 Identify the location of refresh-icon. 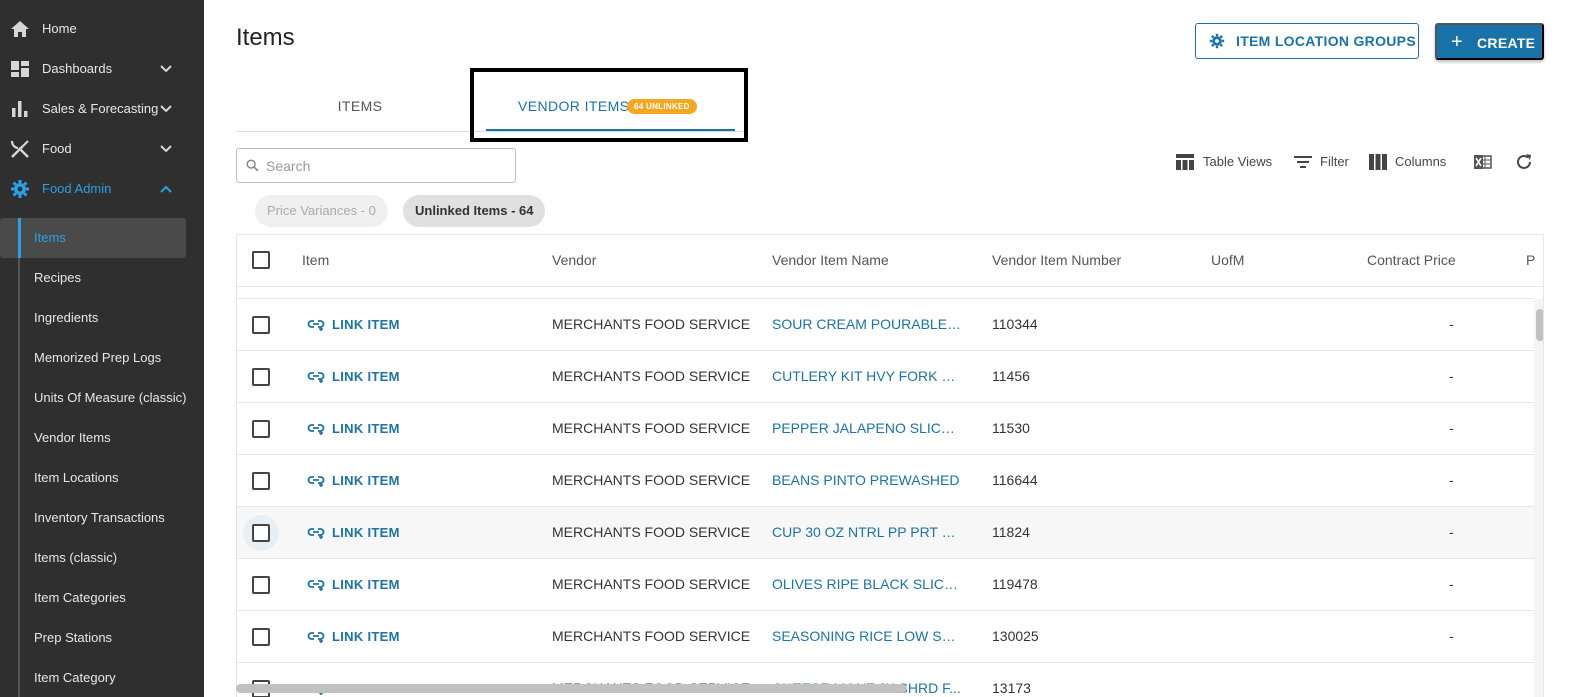
(1524, 163).